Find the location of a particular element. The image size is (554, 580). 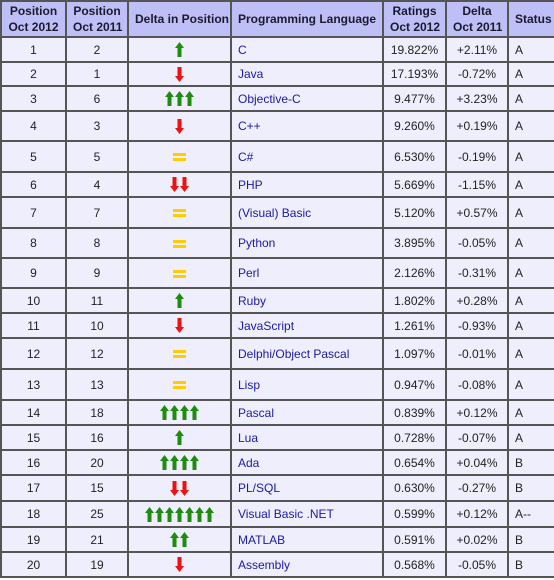

header-text: Programming Language is located at coordinates (307, 19).